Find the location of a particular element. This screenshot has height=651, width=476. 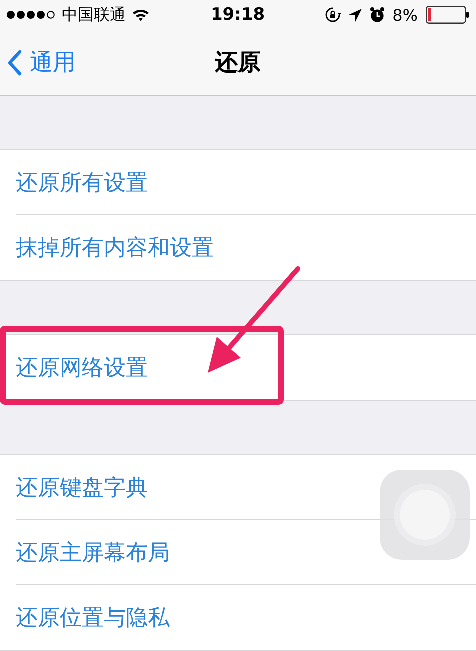

settings-item: 抹掉所有内容和设置 is located at coordinates (115, 247).